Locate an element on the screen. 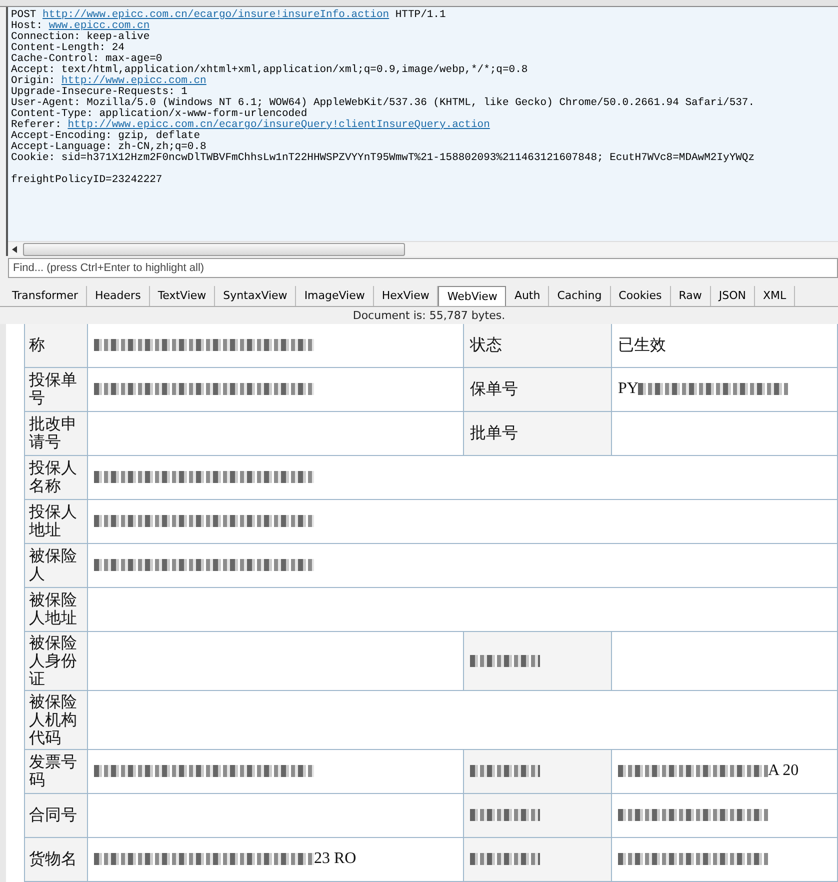 The image size is (838, 882). field-label: 被保险人地址 is located at coordinates (56, 610).